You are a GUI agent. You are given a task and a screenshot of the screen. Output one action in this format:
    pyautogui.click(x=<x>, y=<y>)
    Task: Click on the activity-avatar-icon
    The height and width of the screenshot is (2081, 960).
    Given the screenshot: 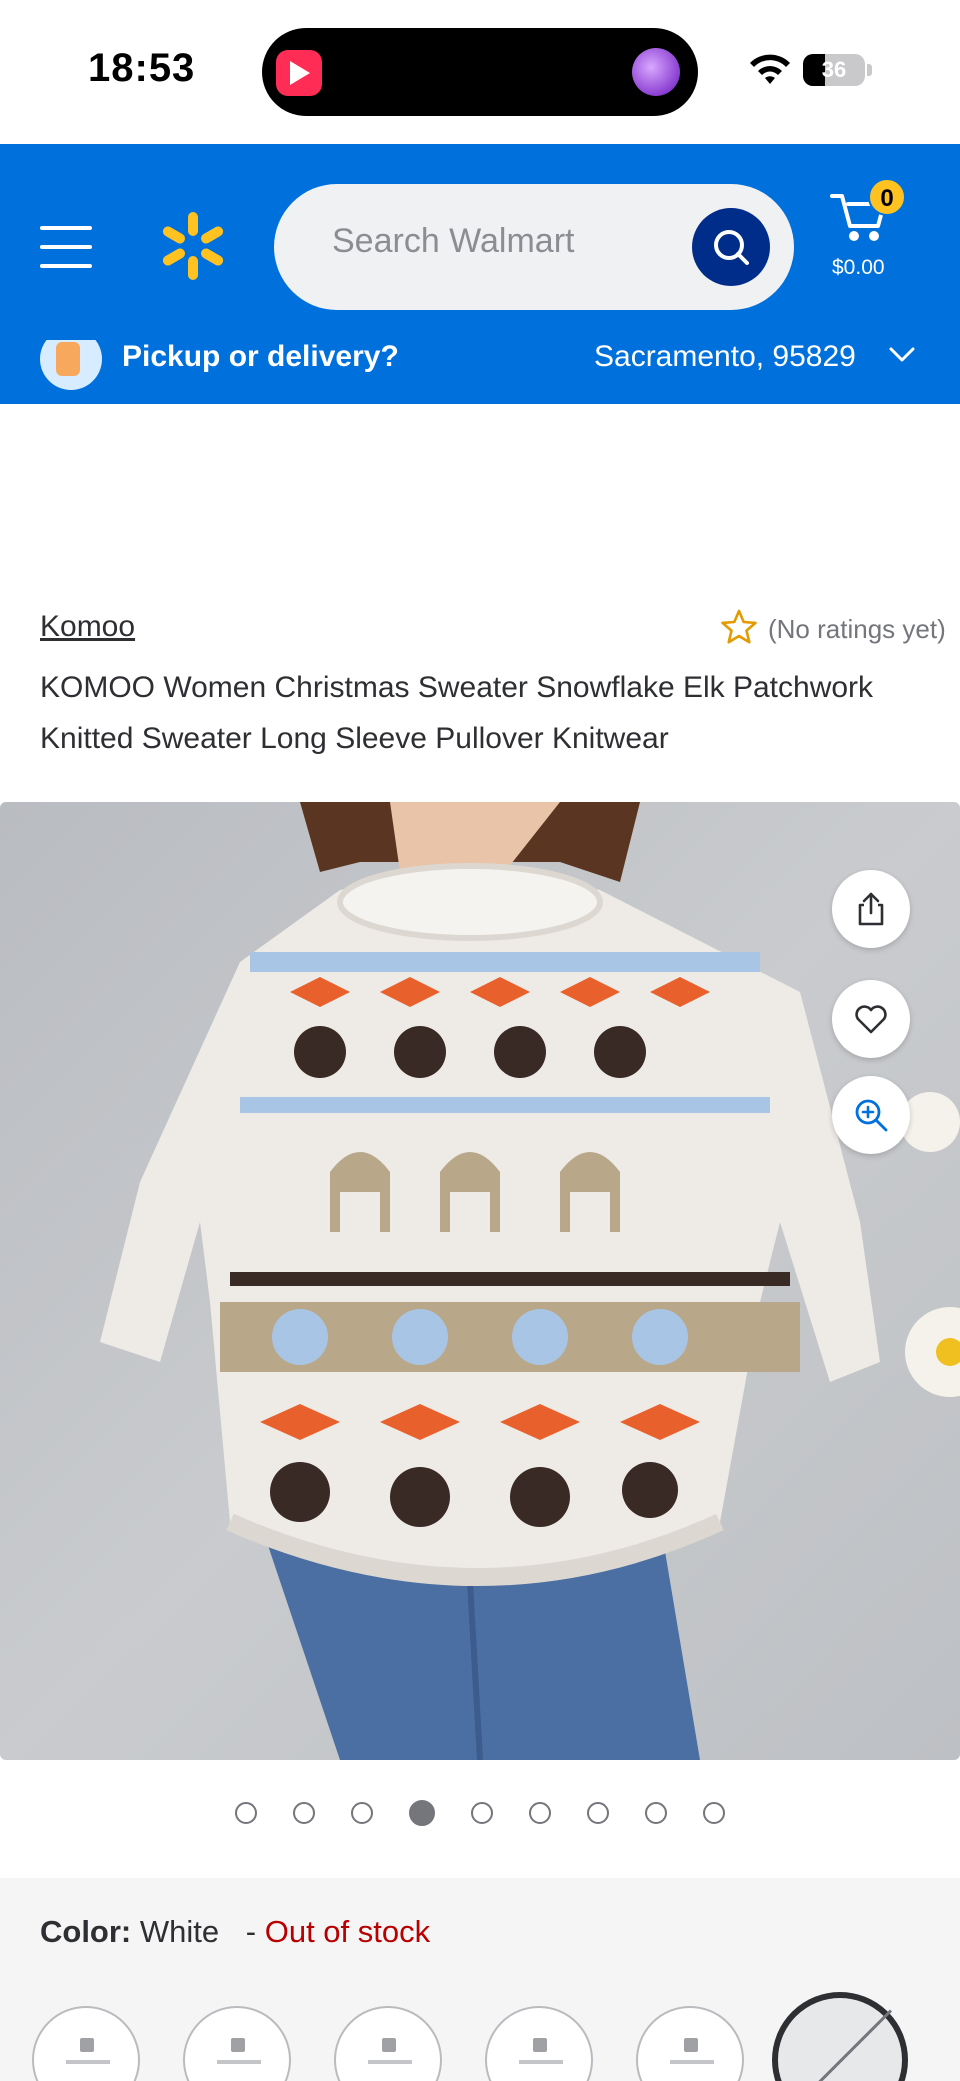 What is the action you would take?
    pyautogui.click(x=656, y=72)
    